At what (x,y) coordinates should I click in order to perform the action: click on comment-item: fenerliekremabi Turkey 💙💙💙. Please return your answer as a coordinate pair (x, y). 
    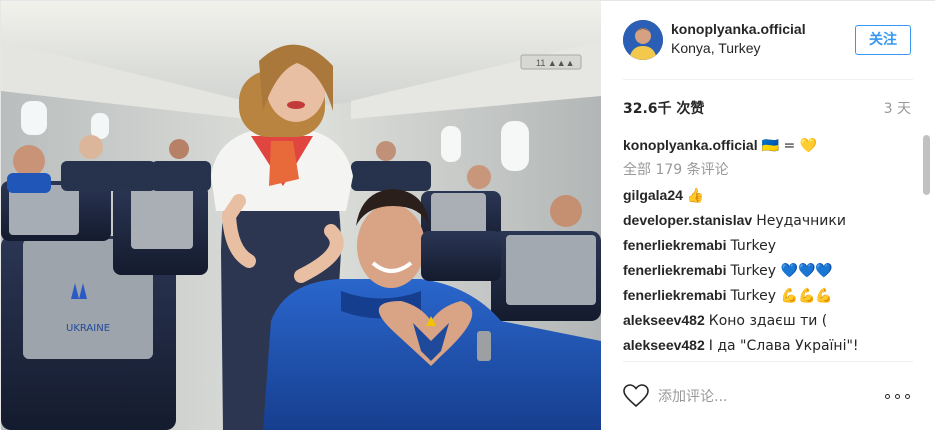
    Looking at the image, I should click on (768, 270).